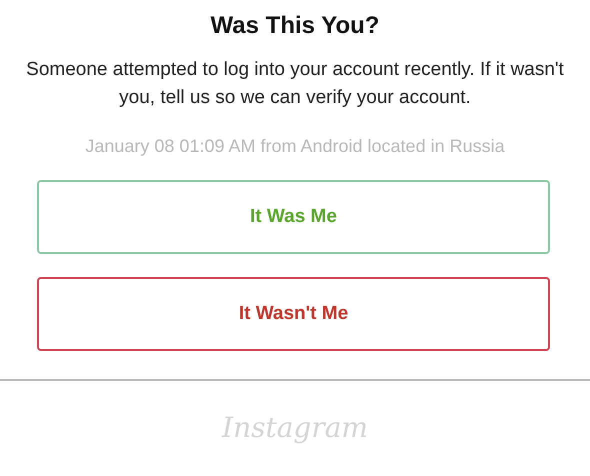  I want to click on deny-button: It Wasn't Me, so click(293, 314).